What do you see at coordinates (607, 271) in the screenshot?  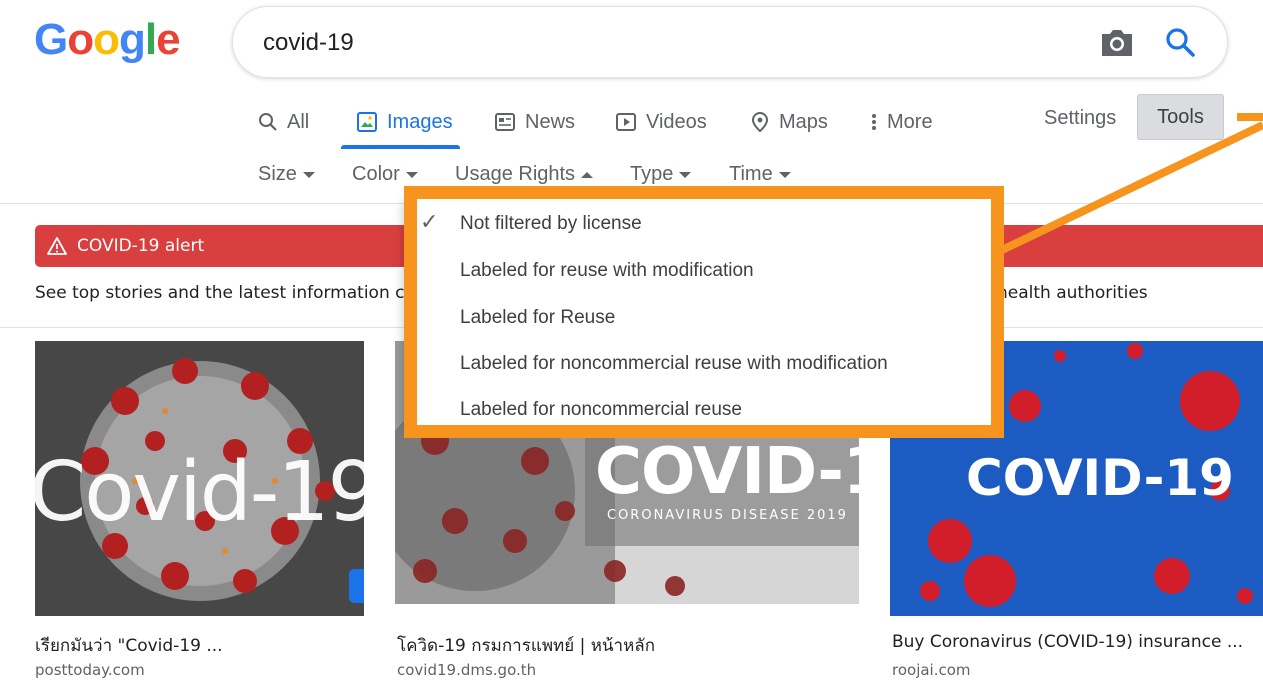 I see `usage-option: Labeled for reuse with modification` at bounding box center [607, 271].